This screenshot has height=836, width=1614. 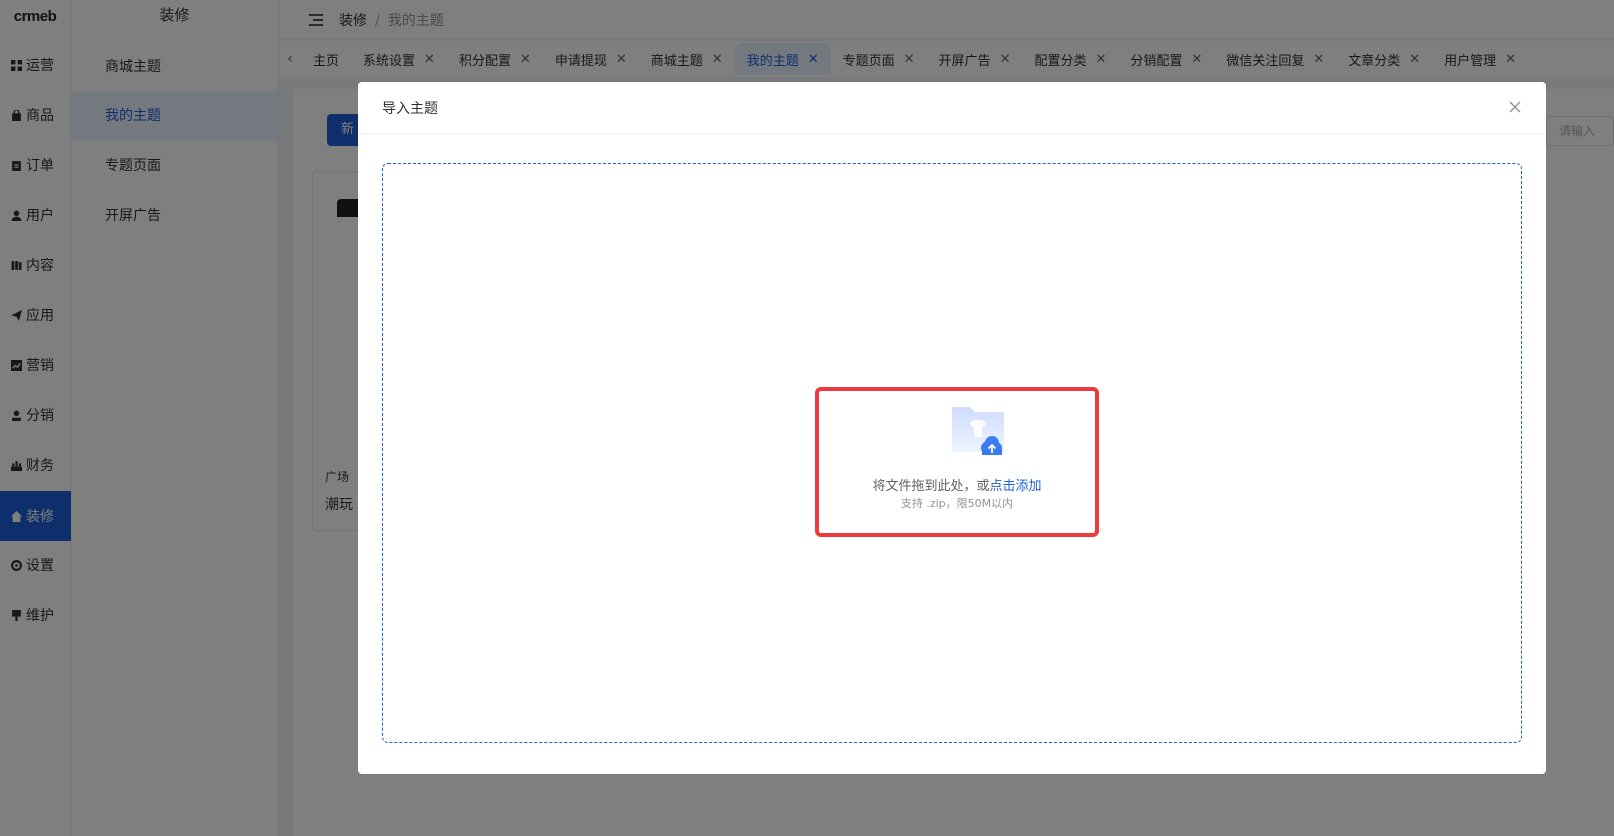 I want to click on upload-text: 将文件拖到此处，或, so click(x=931, y=486).